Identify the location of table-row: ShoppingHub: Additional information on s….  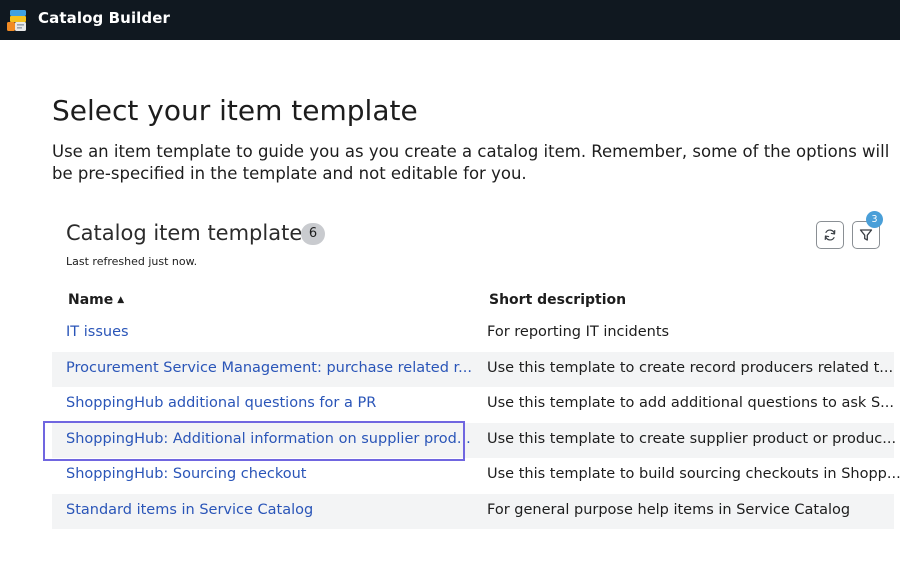
(474, 440).